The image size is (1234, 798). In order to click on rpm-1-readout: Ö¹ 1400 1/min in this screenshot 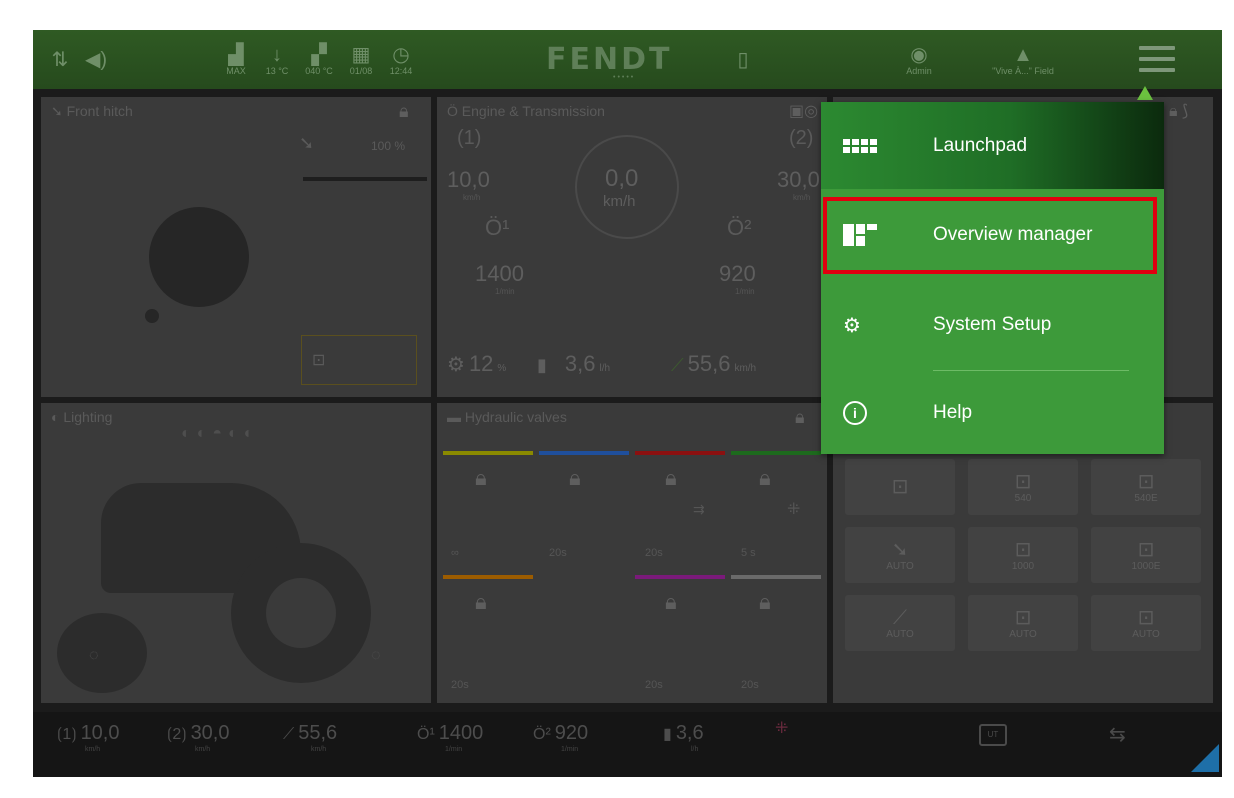, I will do `click(450, 737)`.